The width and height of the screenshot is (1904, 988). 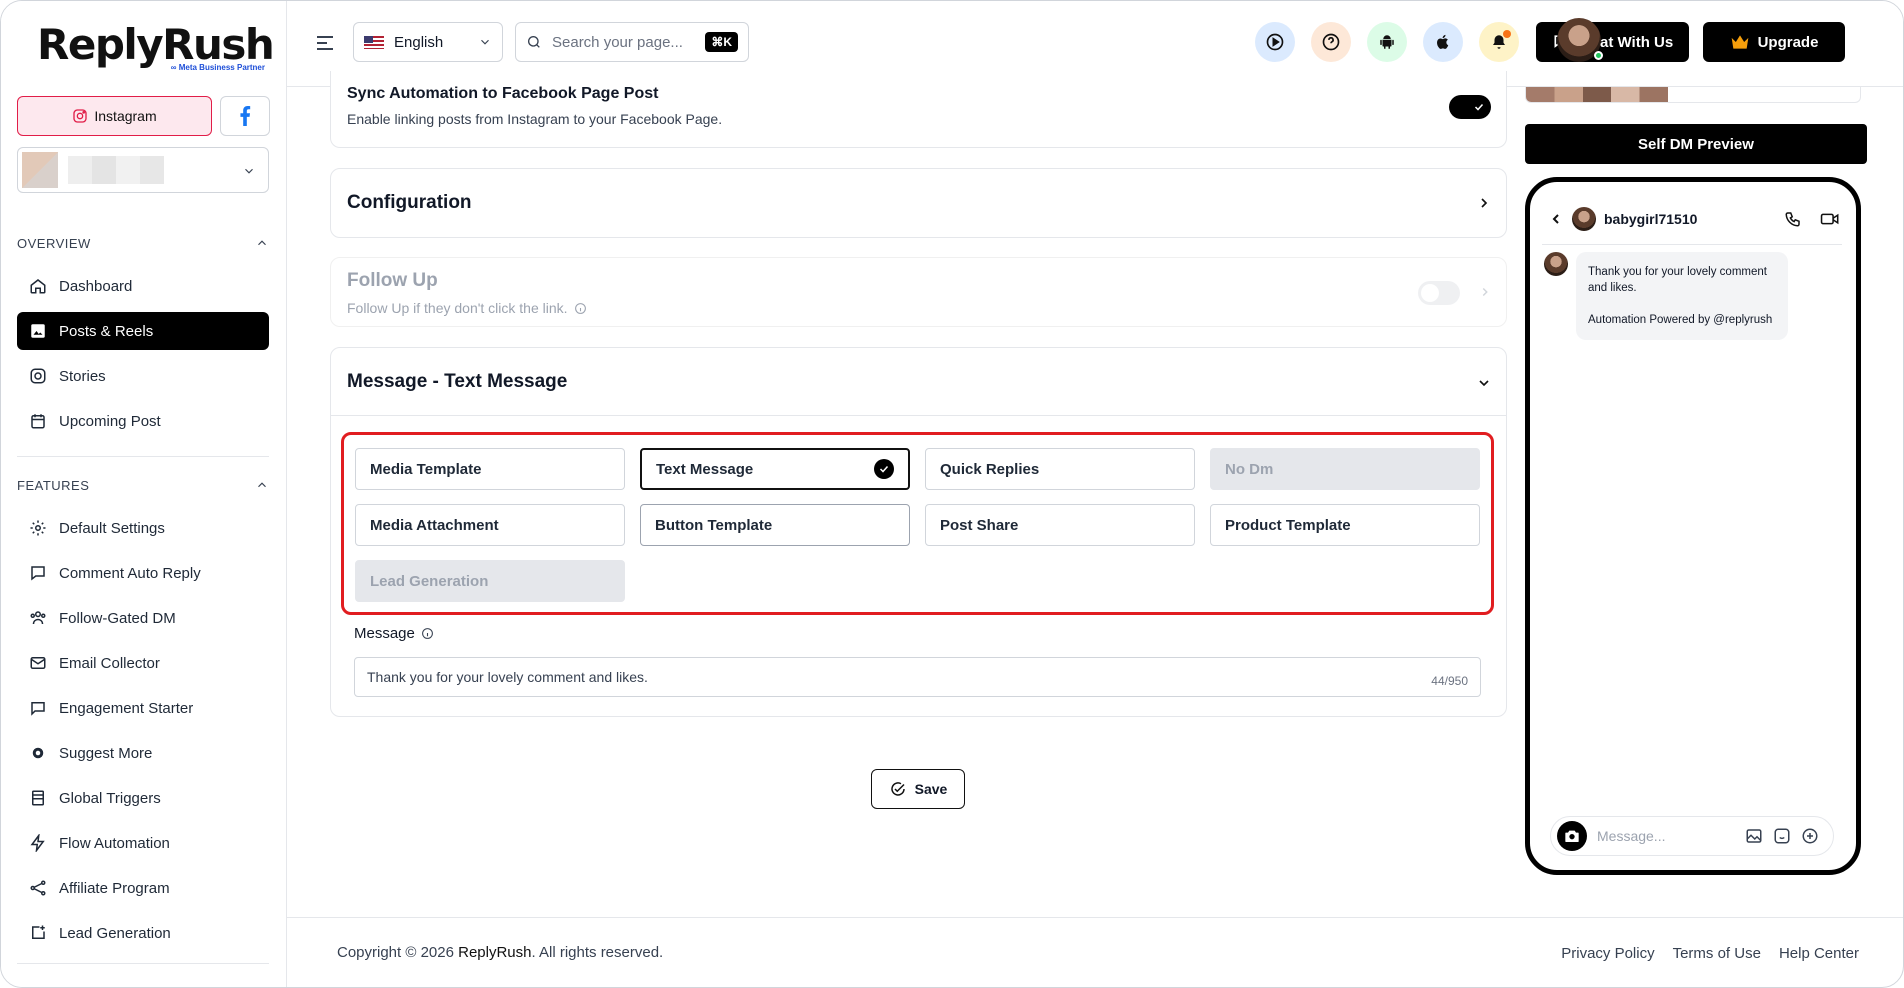 I want to click on message-label-text: Message, so click(x=384, y=633).